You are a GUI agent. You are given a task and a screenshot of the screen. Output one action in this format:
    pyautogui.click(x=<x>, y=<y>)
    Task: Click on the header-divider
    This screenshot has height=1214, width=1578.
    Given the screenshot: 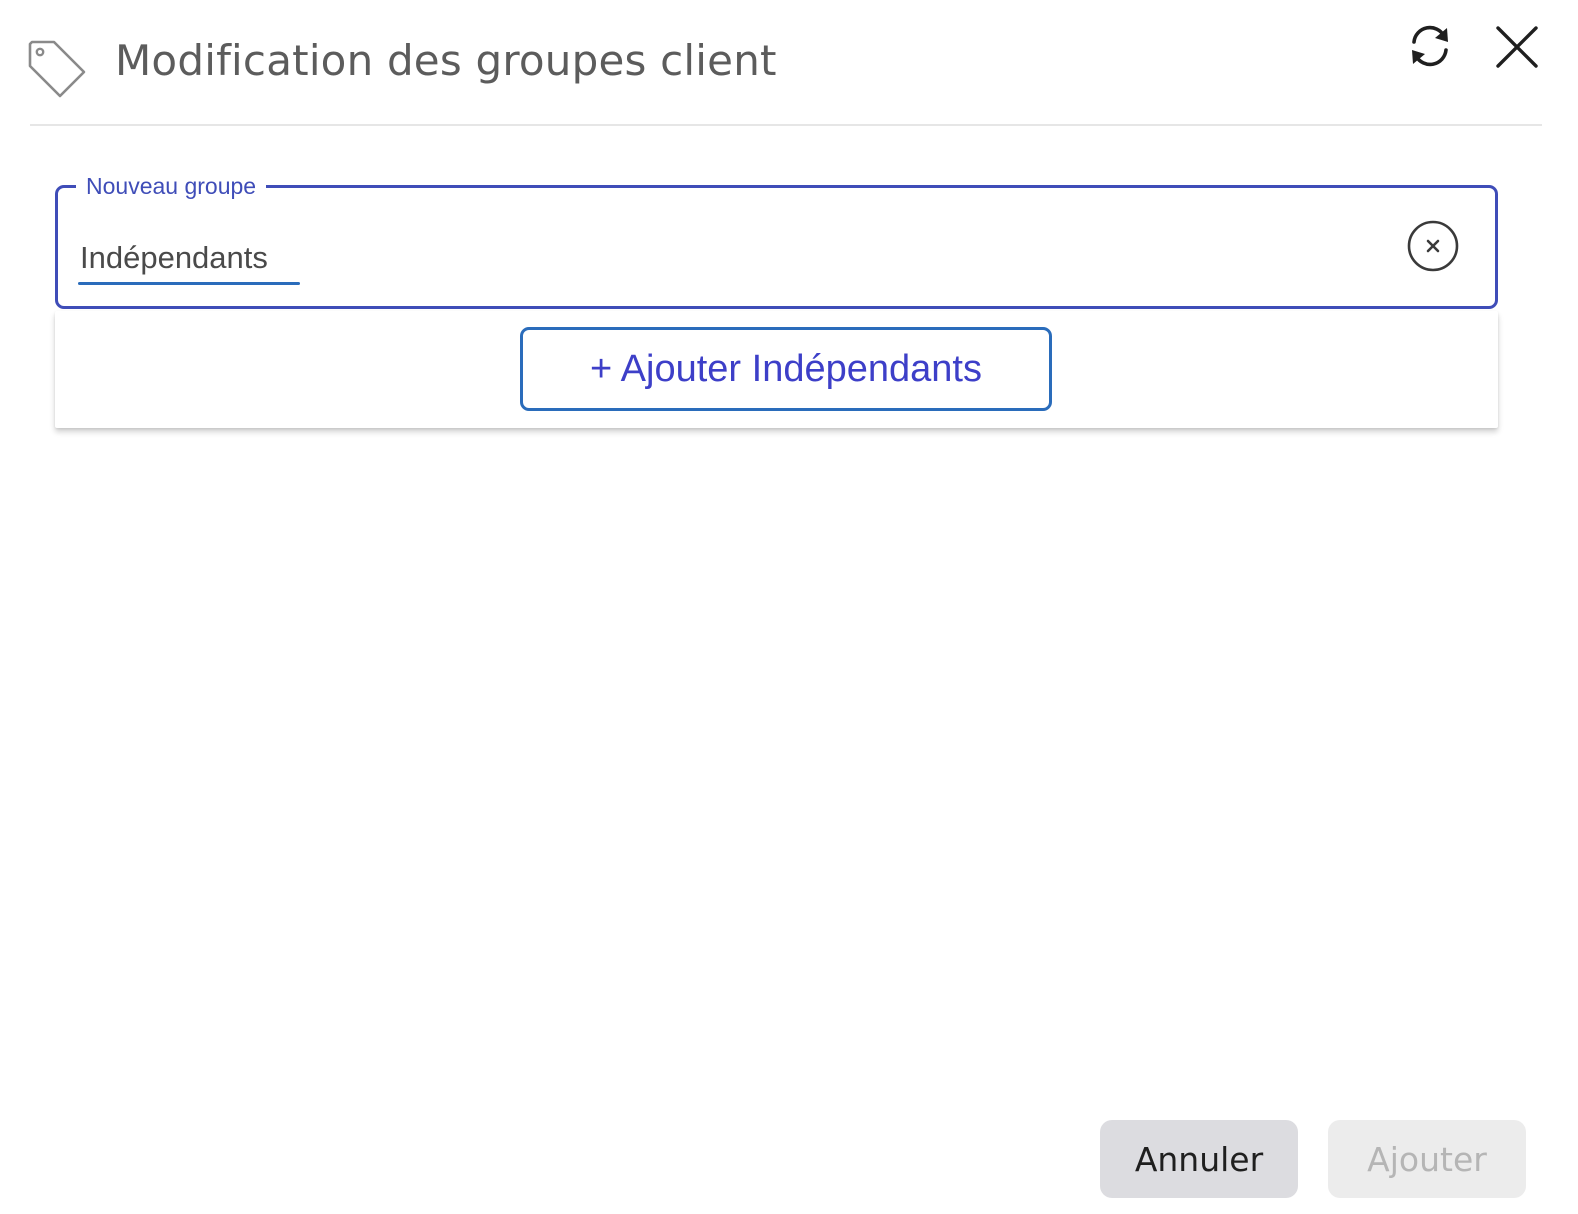 What is the action you would take?
    pyautogui.click(x=786, y=125)
    